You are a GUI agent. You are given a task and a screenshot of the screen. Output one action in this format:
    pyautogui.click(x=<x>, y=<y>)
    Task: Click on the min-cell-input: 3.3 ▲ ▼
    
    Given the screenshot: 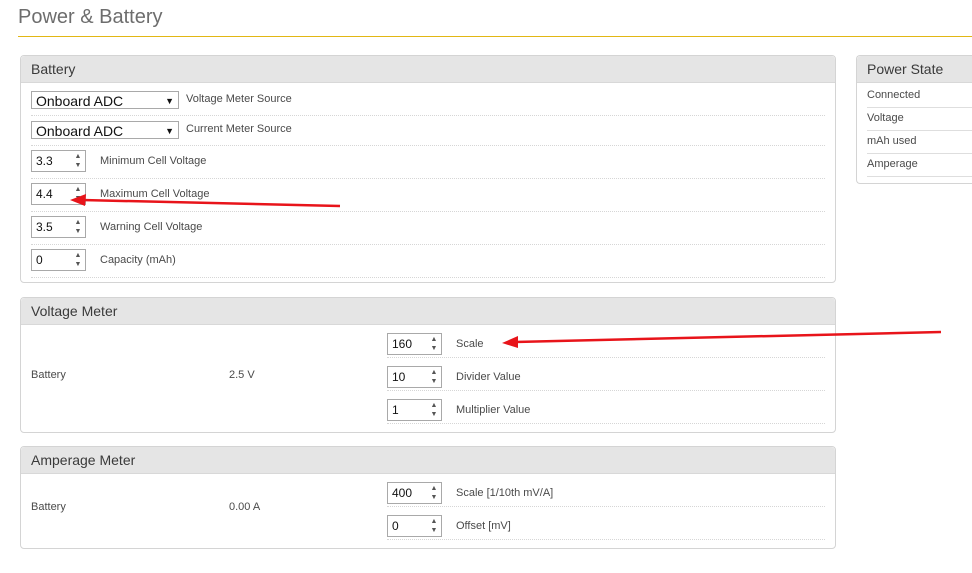 What is the action you would take?
    pyautogui.click(x=58, y=161)
    